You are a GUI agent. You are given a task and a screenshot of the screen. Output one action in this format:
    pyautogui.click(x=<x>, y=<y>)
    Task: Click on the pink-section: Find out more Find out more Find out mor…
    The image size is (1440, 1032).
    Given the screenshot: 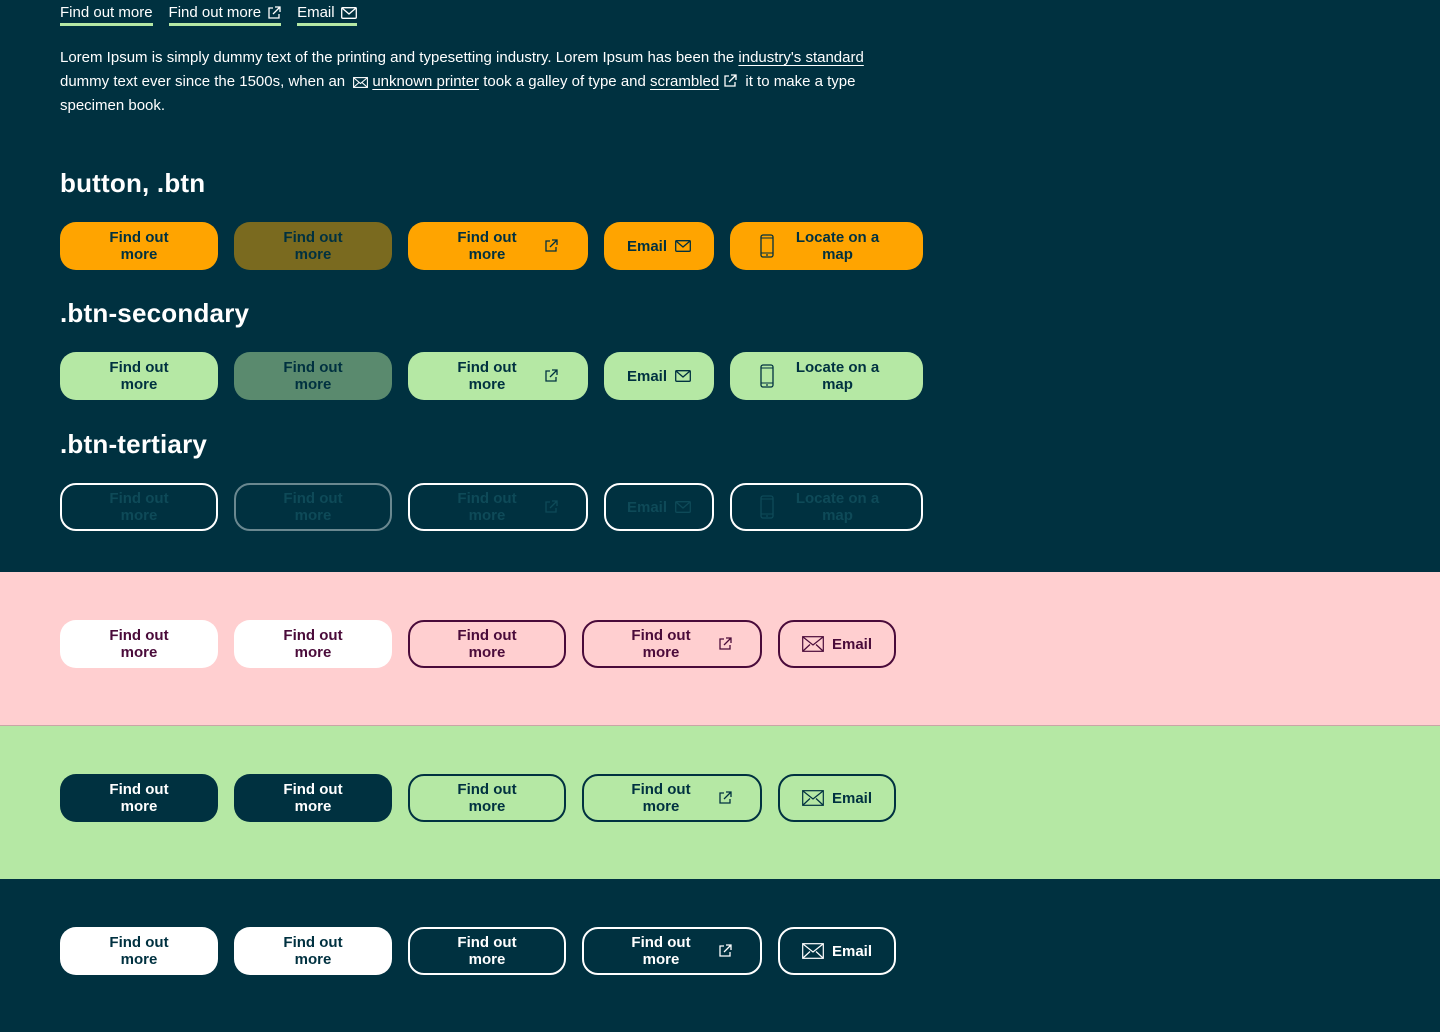 What is the action you would take?
    pyautogui.click(x=720, y=649)
    